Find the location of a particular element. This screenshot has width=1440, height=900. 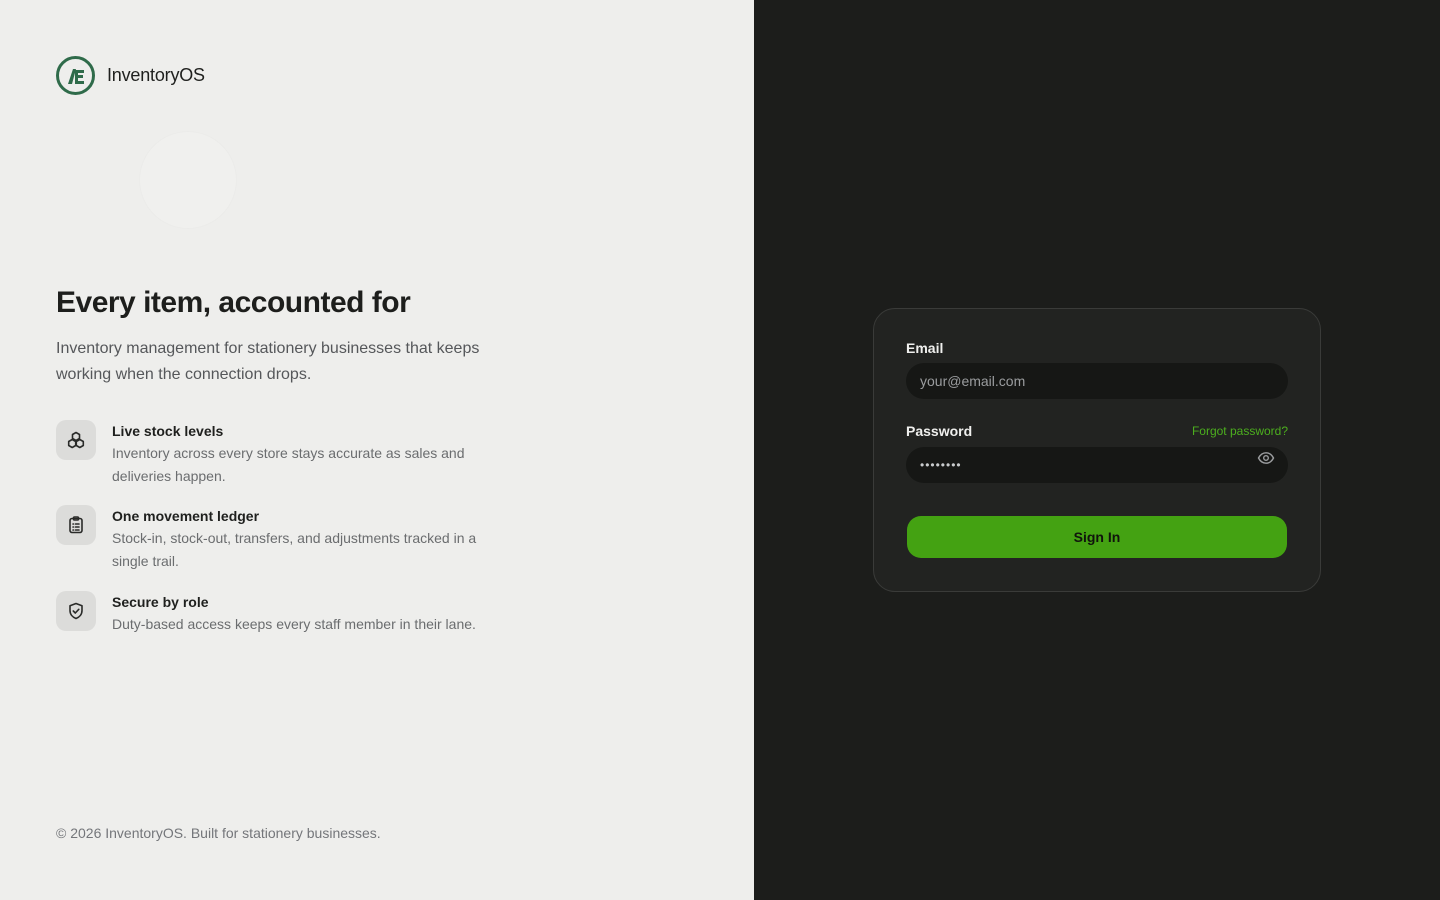

forgot-password-link: Forgot password? is located at coordinates (1240, 431).